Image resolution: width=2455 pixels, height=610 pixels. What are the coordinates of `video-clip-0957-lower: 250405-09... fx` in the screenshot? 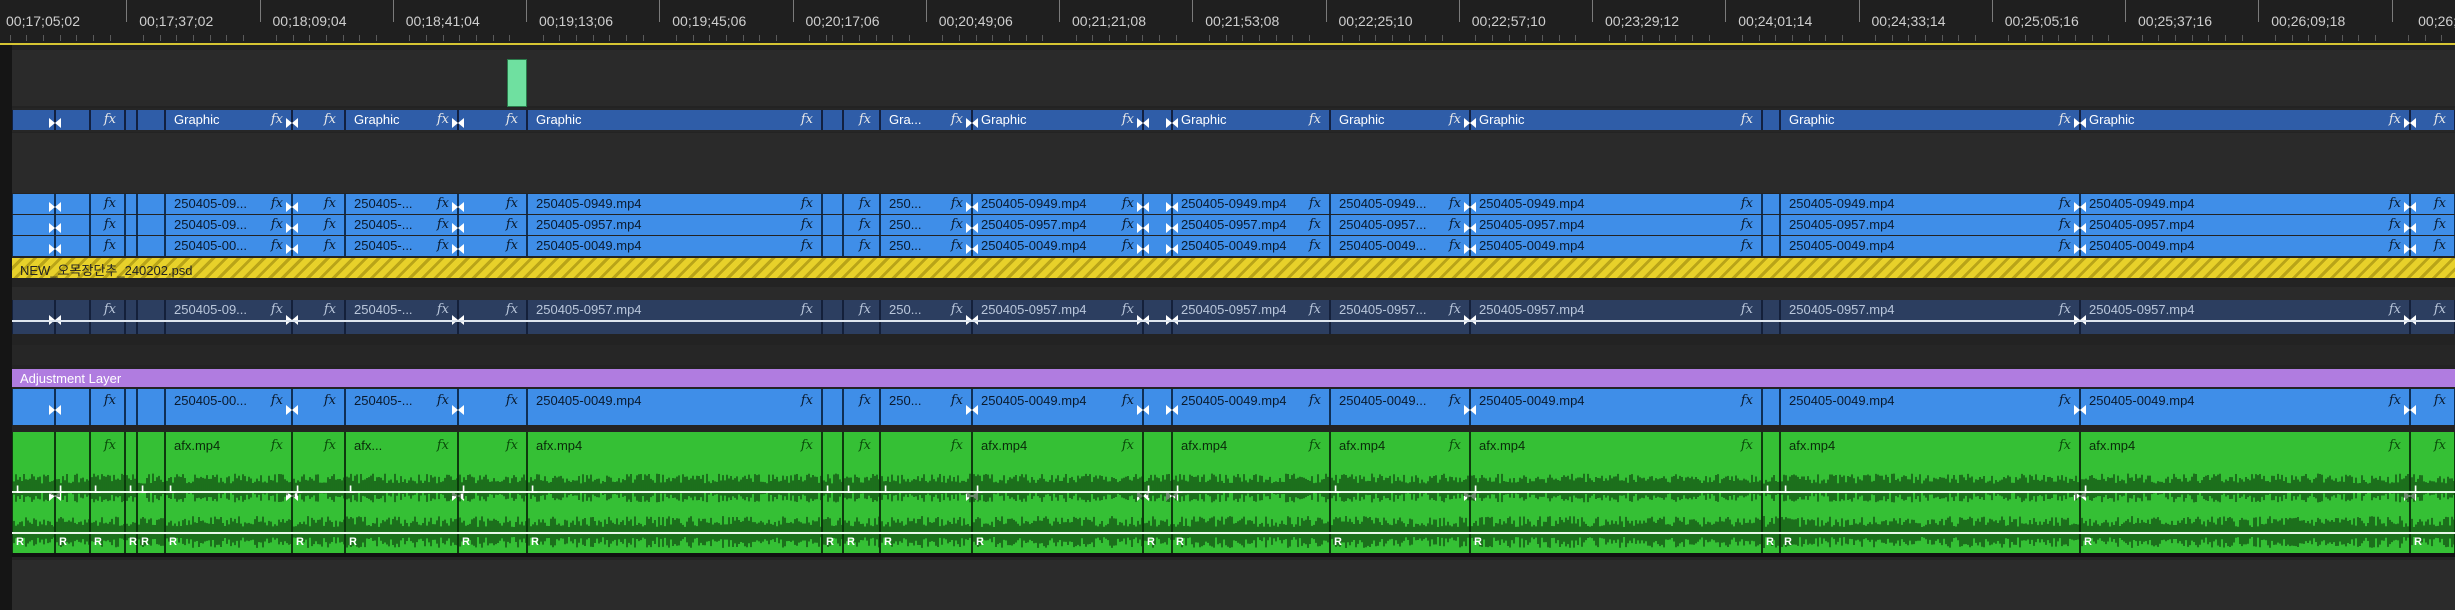 It's located at (228, 317).